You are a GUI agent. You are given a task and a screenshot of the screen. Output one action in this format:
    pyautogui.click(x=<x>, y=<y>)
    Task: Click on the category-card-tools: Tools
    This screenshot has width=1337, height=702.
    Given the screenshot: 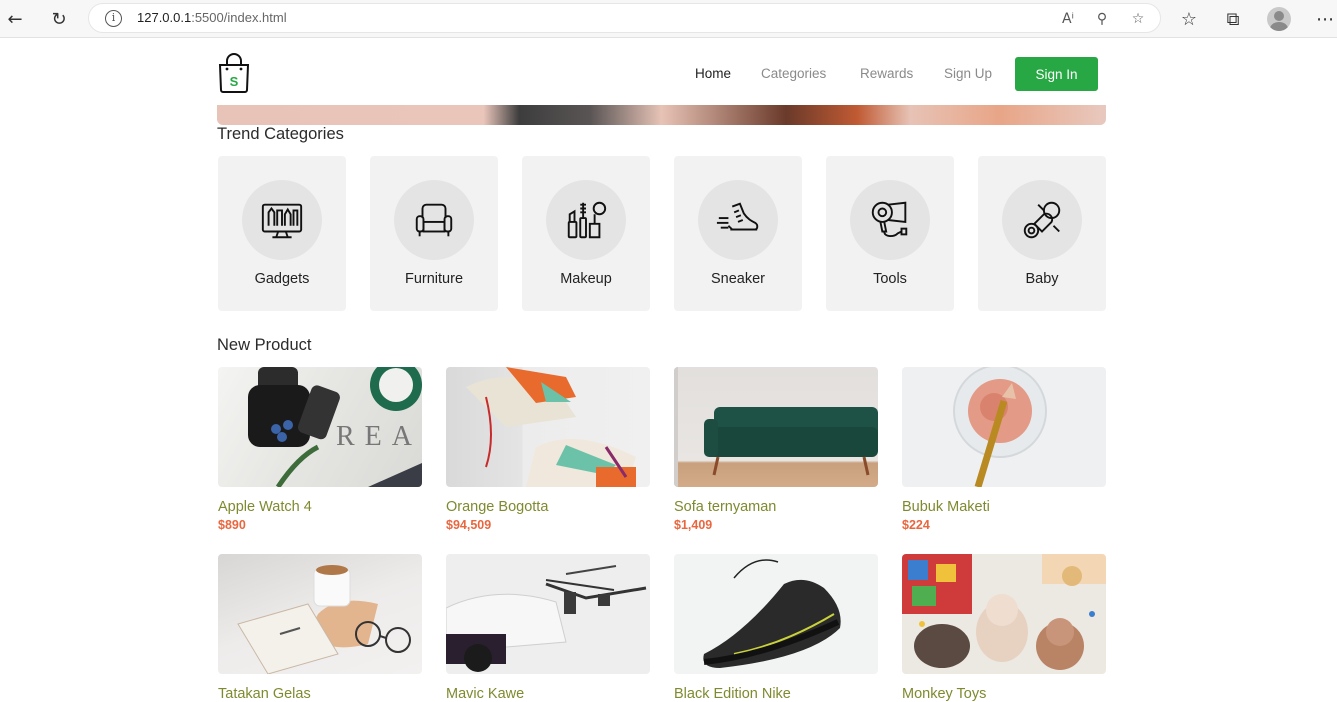 What is the action you would take?
    pyautogui.click(x=890, y=233)
    